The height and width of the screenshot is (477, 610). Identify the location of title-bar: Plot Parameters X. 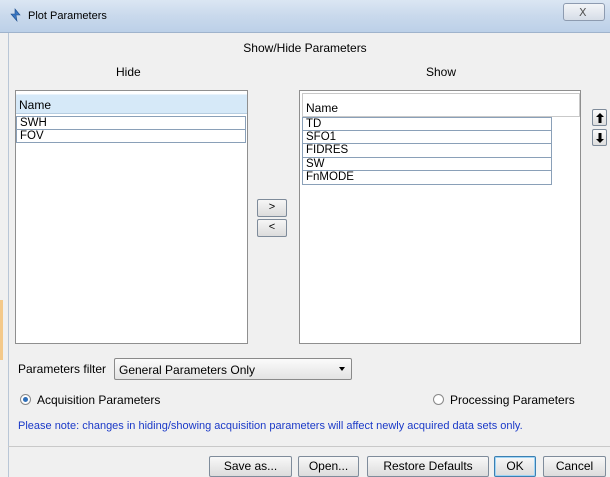
(305, 16).